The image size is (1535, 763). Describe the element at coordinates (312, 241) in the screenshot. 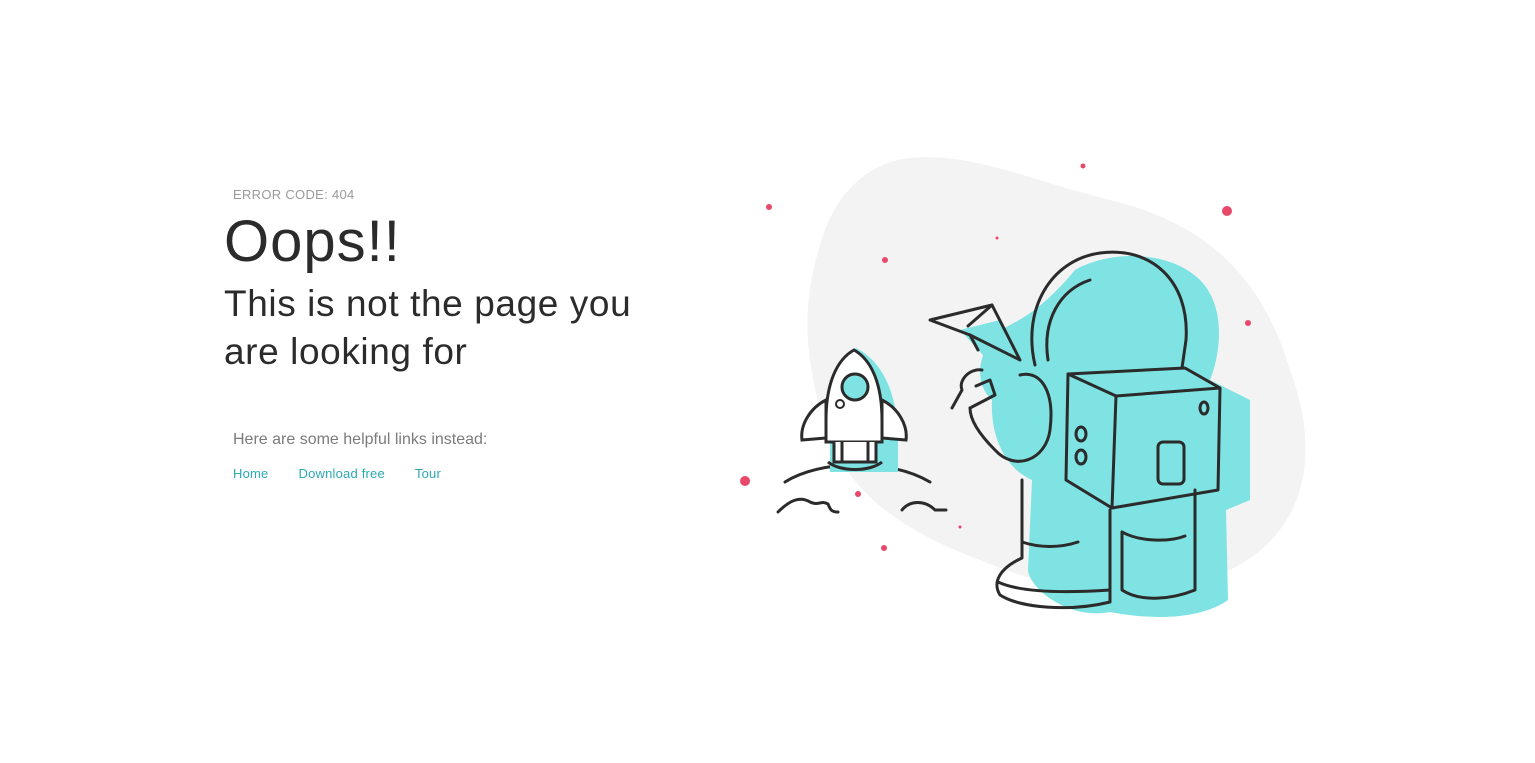

I see `page-title: Oops!!` at that location.